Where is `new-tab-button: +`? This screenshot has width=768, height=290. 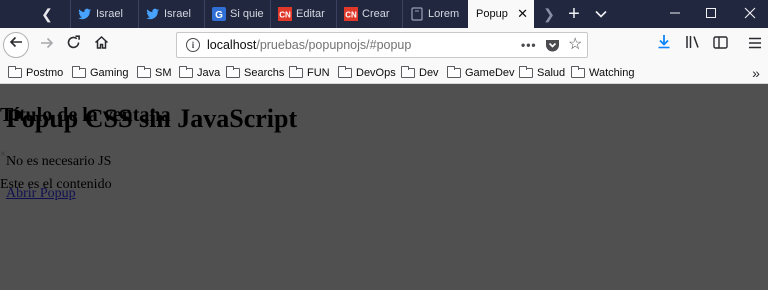
new-tab-button: + is located at coordinates (574, 14).